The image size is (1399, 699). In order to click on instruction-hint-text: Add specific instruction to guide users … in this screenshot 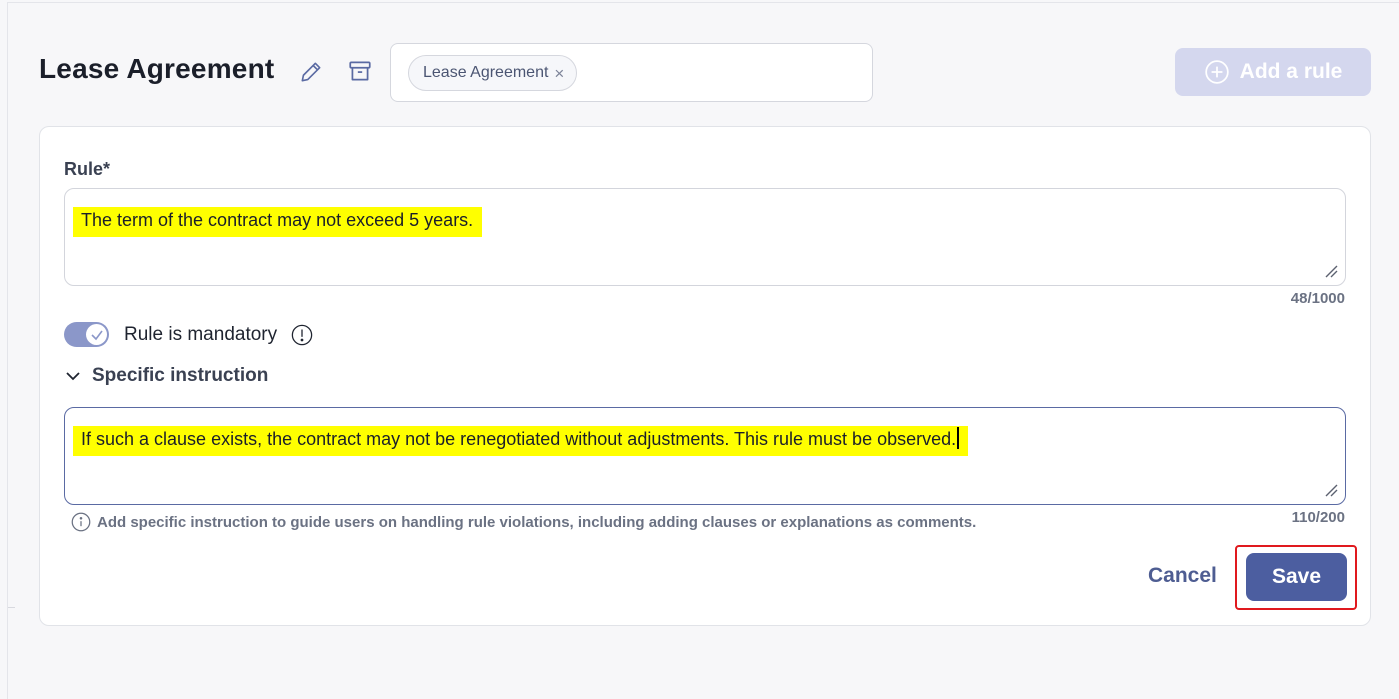, I will do `click(537, 522)`.